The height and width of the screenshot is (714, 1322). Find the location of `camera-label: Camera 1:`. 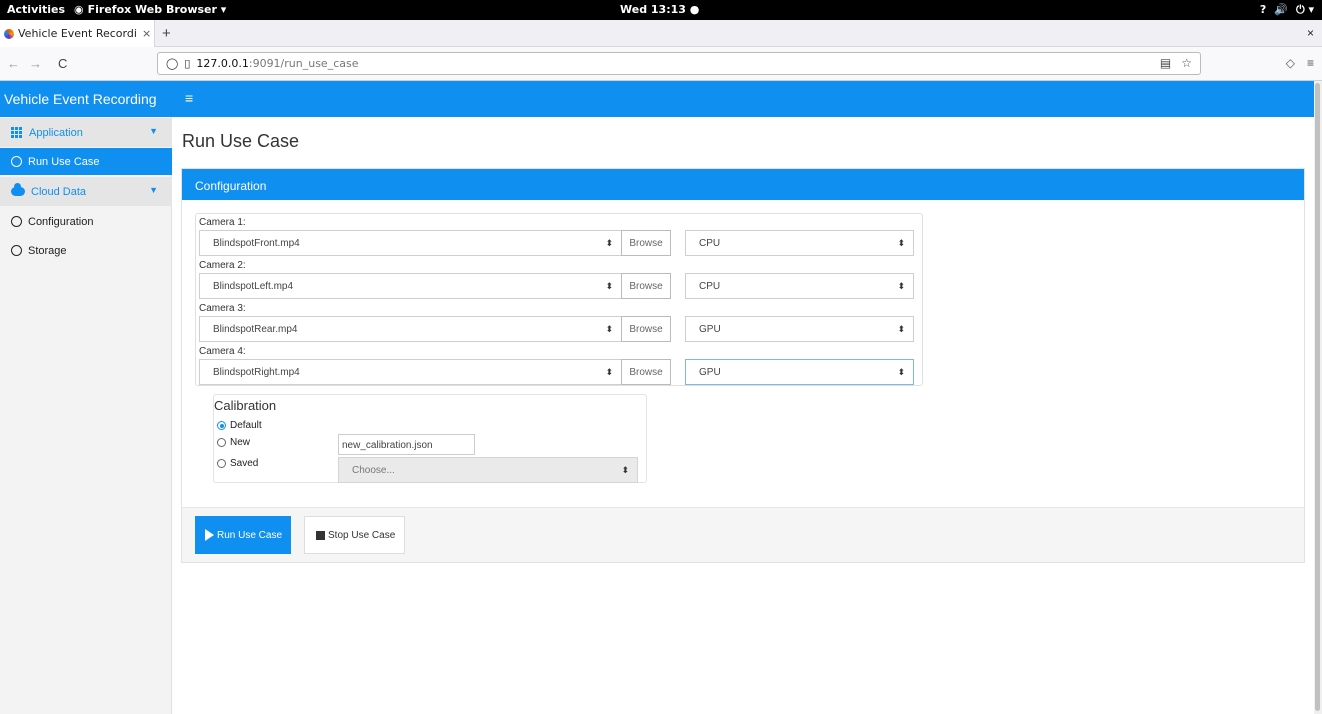

camera-label: Camera 1: is located at coordinates (222, 222).